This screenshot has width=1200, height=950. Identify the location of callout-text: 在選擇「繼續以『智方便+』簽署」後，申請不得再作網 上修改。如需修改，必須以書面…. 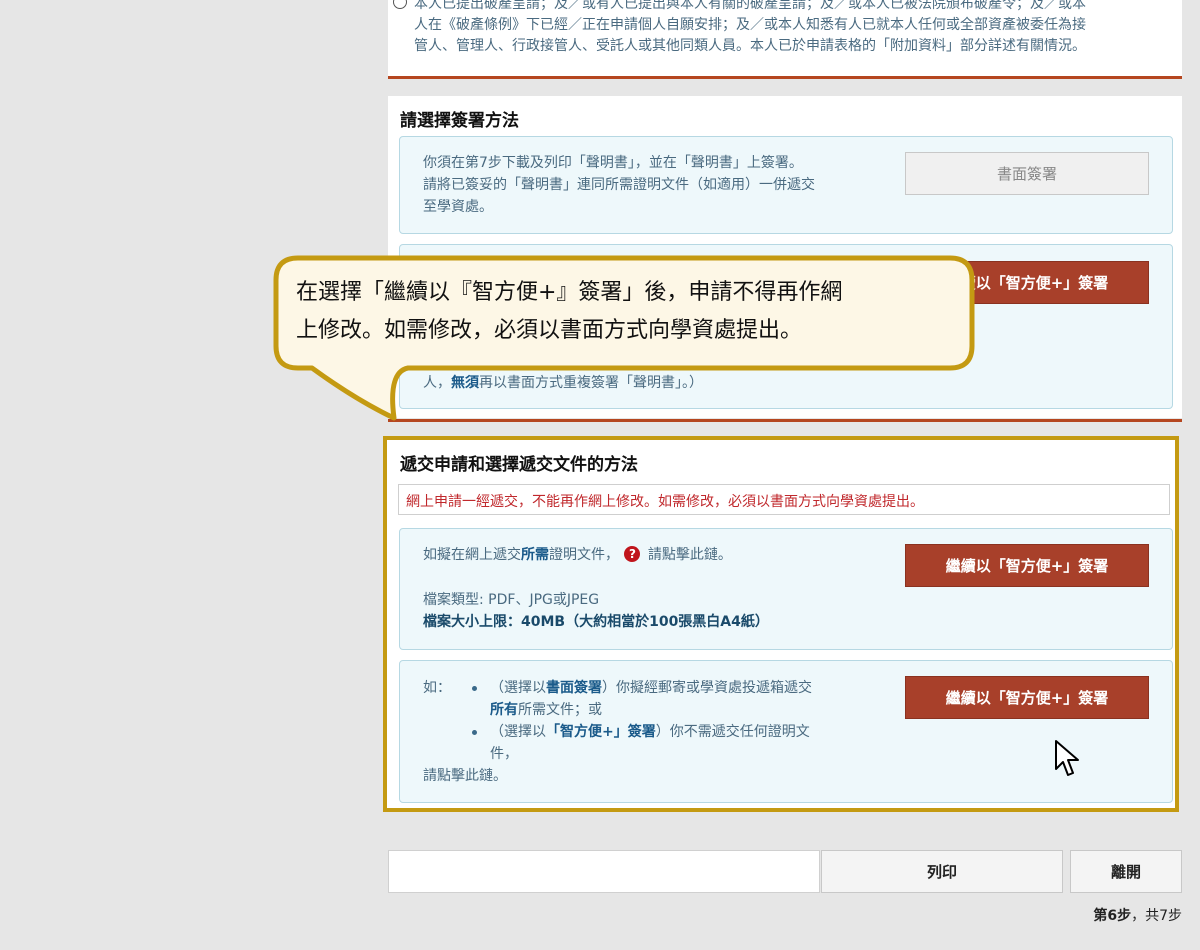
(631, 312).